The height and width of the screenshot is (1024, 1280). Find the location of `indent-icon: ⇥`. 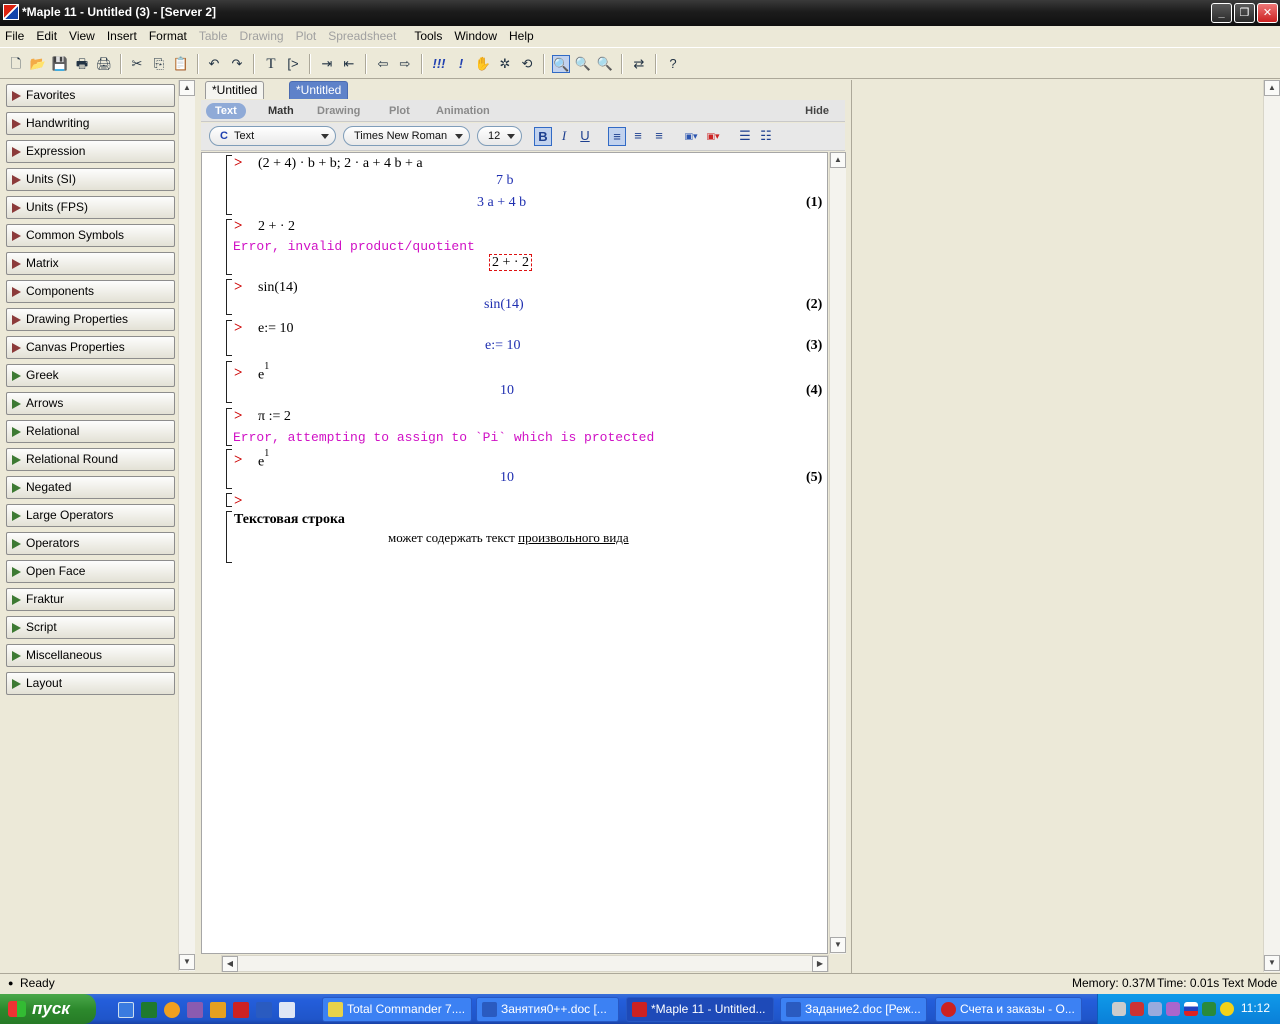

indent-icon: ⇥ is located at coordinates (327, 64).